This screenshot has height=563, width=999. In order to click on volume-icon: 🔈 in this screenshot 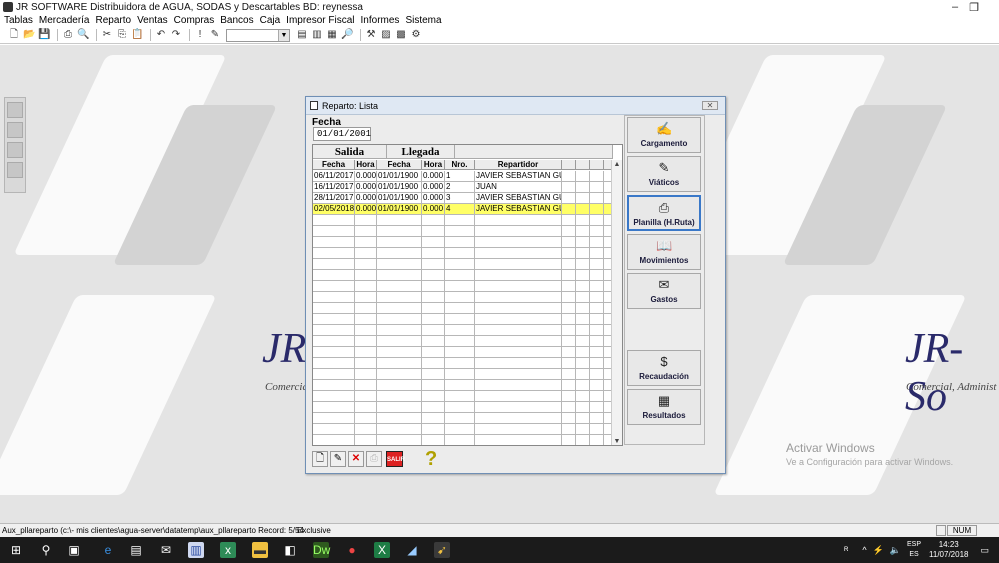, I will do `click(895, 550)`.